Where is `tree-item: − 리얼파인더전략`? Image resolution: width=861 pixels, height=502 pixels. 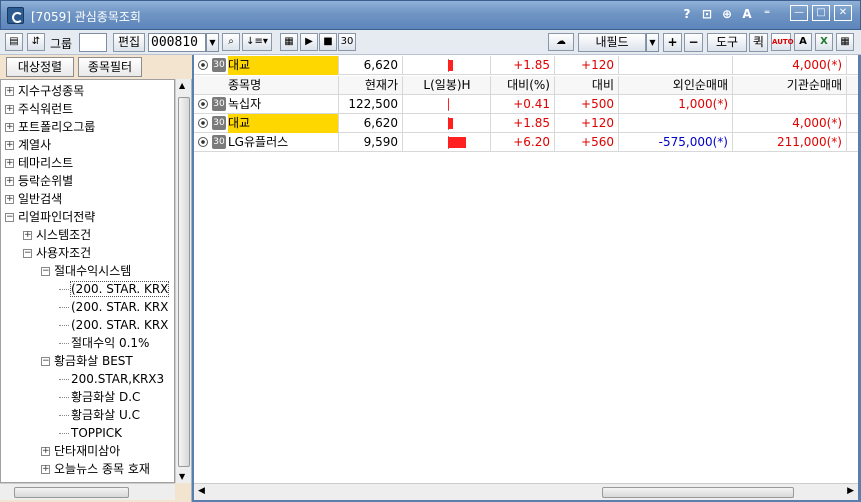
tree-item: − 리얼파인더전략 is located at coordinates (50, 217).